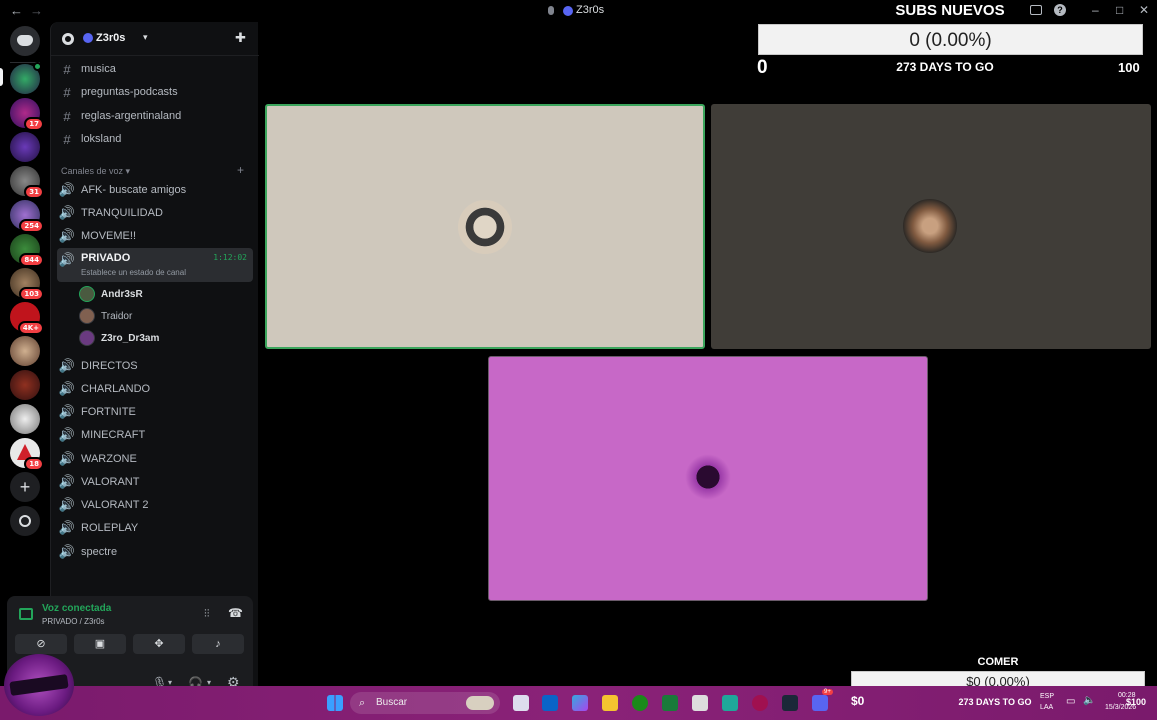 This screenshot has width=1157, height=720. I want to click on voice-member: Z3ro_Dr3am, so click(119, 338).